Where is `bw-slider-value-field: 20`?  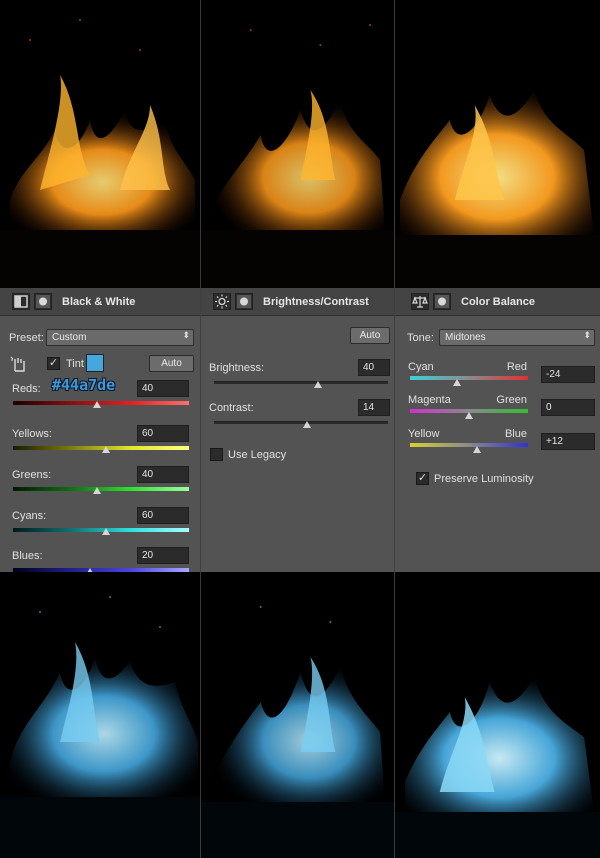
bw-slider-value-field: 20 is located at coordinates (163, 555).